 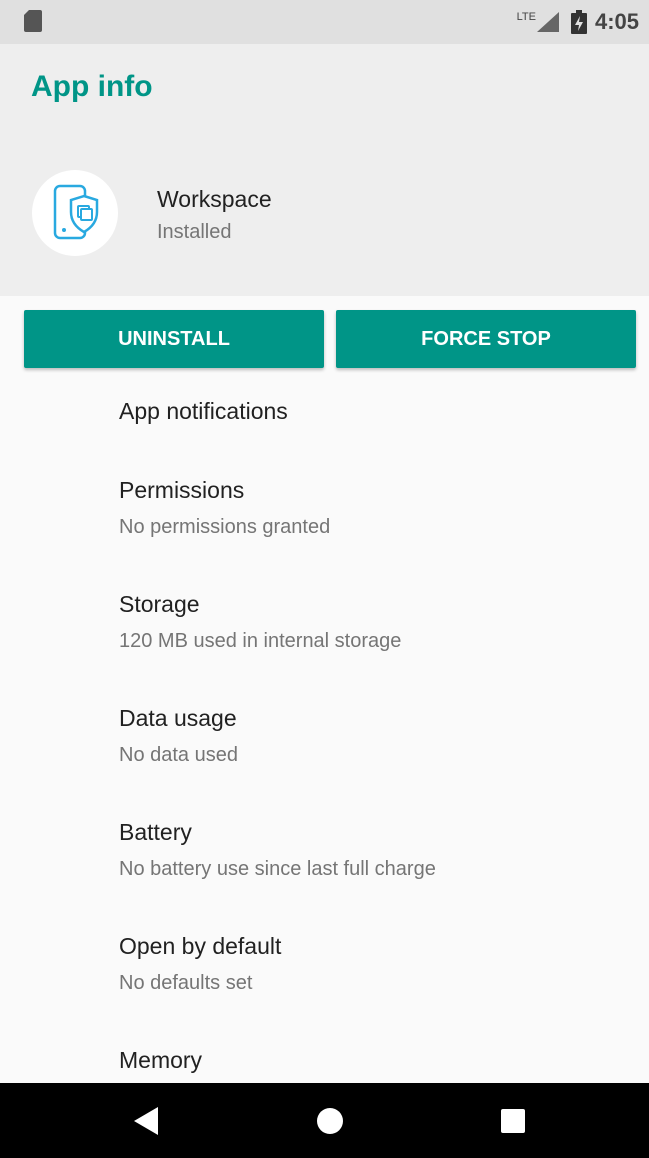 What do you see at coordinates (260, 622) in the screenshot?
I see `settings-item-storage: Storage 120 MB used in internal storage` at bounding box center [260, 622].